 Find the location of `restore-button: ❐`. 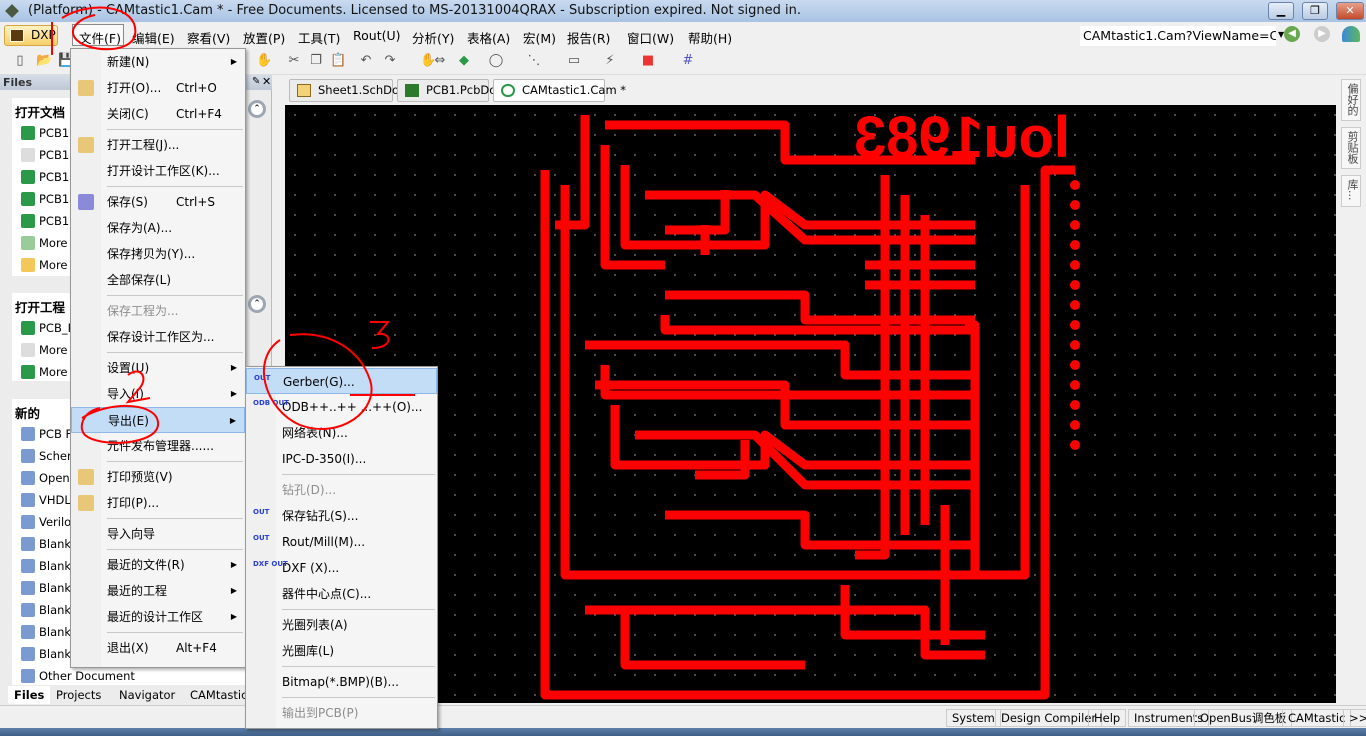

restore-button: ❐ is located at coordinates (1315, 11).